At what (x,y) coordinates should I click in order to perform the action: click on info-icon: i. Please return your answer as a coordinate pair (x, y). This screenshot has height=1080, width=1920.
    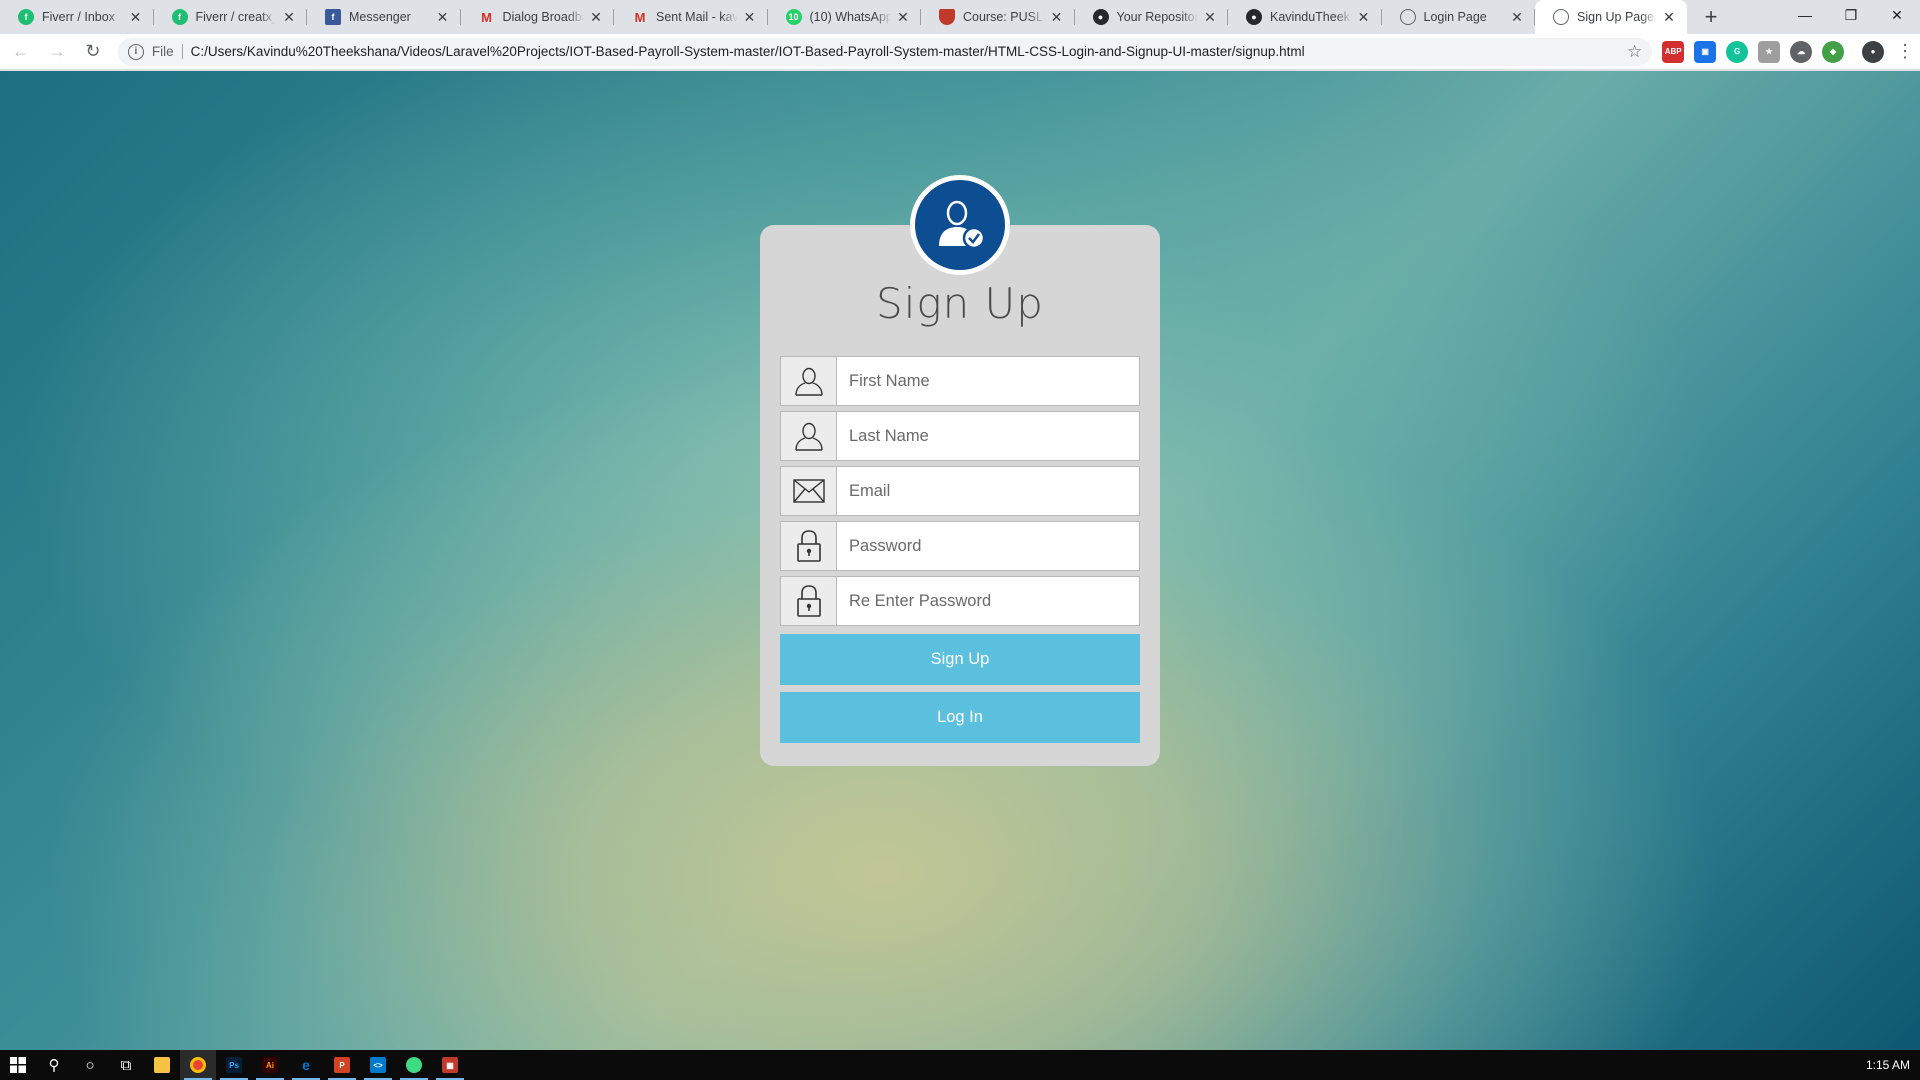
    Looking at the image, I should click on (135, 51).